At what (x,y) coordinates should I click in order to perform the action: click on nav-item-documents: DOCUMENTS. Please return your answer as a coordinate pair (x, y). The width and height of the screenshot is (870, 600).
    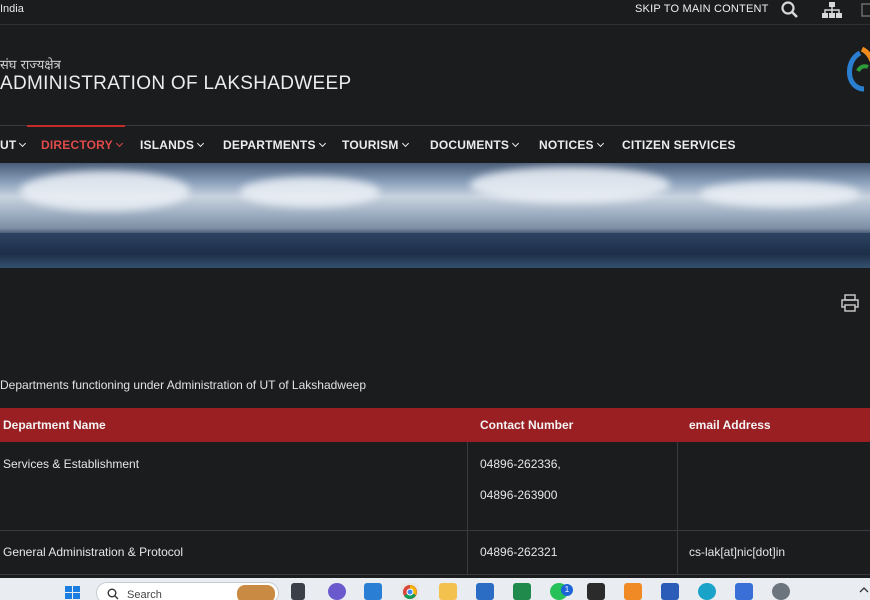
    Looking at the image, I should click on (475, 145).